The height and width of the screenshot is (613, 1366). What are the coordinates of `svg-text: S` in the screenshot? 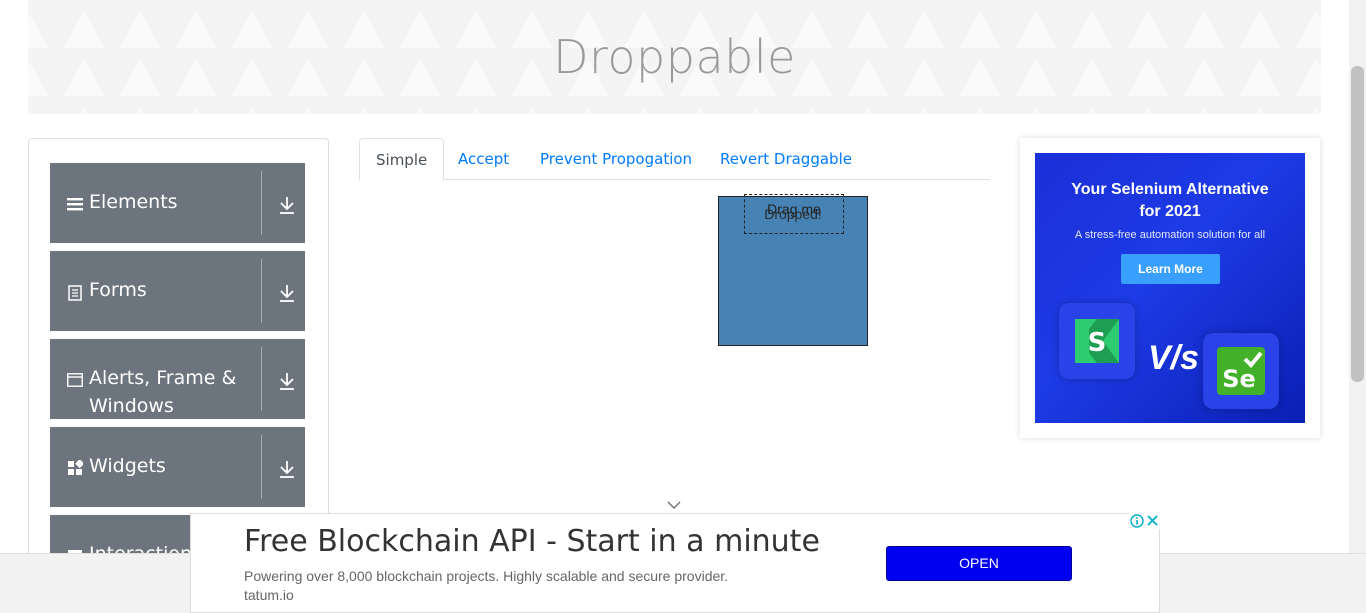 It's located at (1097, 343).